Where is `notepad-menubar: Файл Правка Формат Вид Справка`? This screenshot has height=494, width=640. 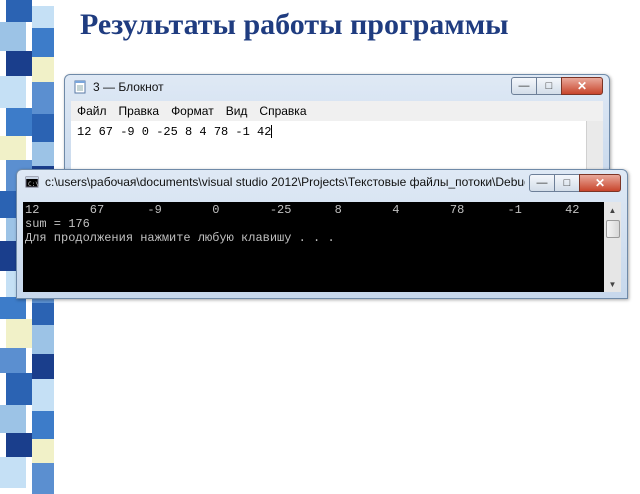 notepad-menubar: Файл Правка Формат Вид Справка is located at coordinates (337, 111).